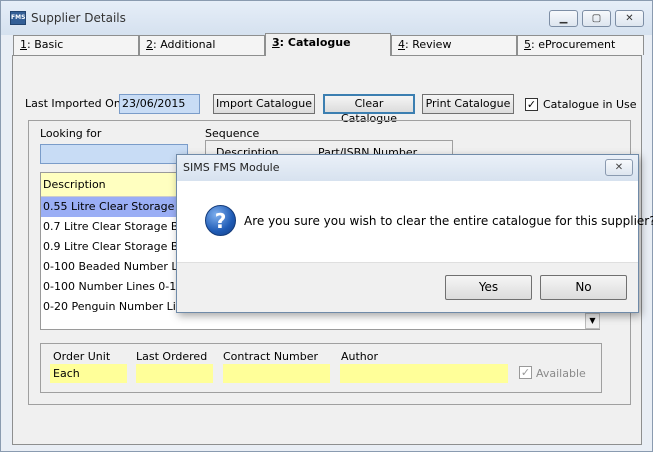 Image resolution: width=653 pixels, height=452 pixels. Describe the element at coordinates (264, 104) in the screenshot. I see `import-catalogue-button: Import Catalogue` at that location.